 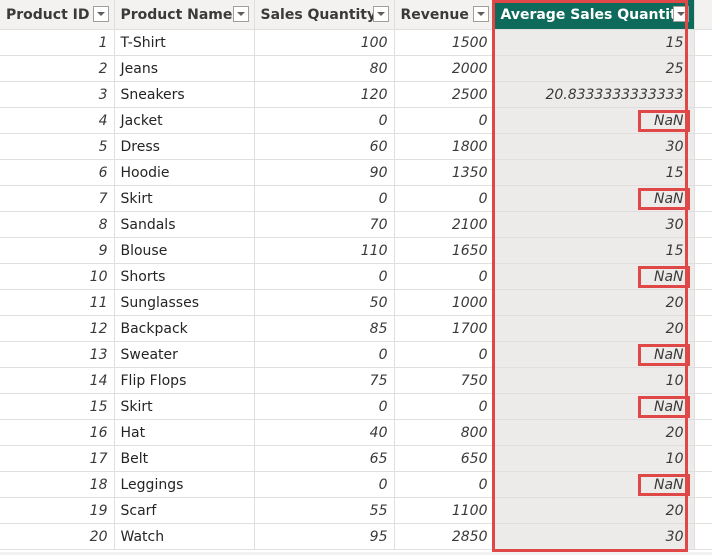 What do you see at coordinates (324, 94) in the screenshot?
I see `sales-quantity-cell: 120` at bounding box center [324, 94].